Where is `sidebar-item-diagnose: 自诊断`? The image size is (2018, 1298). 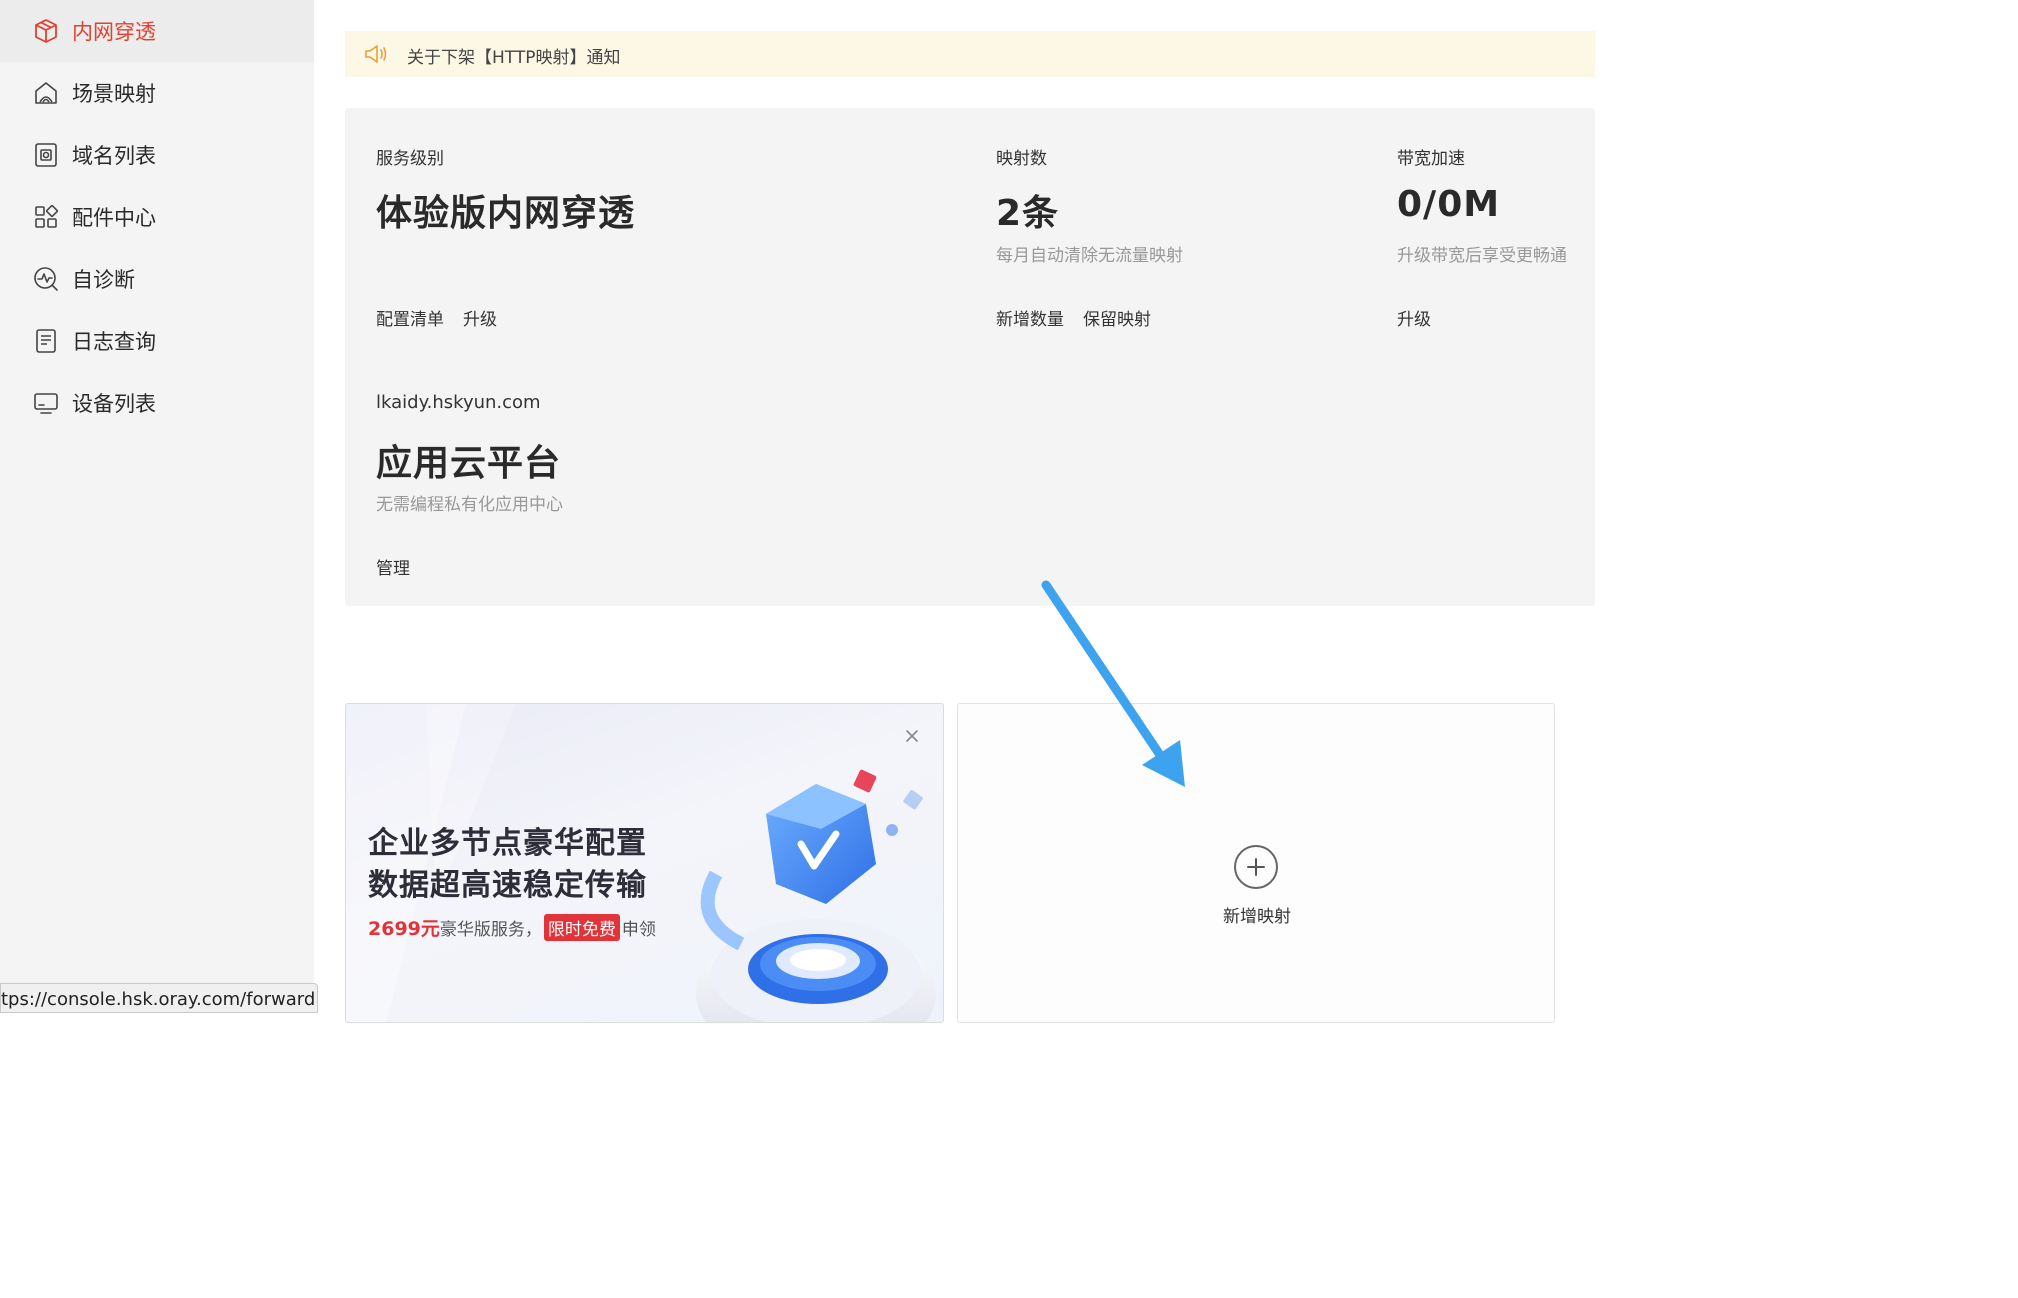
sidebar-item-diagnose: 自诊断 is located at coordinates (157, 279).